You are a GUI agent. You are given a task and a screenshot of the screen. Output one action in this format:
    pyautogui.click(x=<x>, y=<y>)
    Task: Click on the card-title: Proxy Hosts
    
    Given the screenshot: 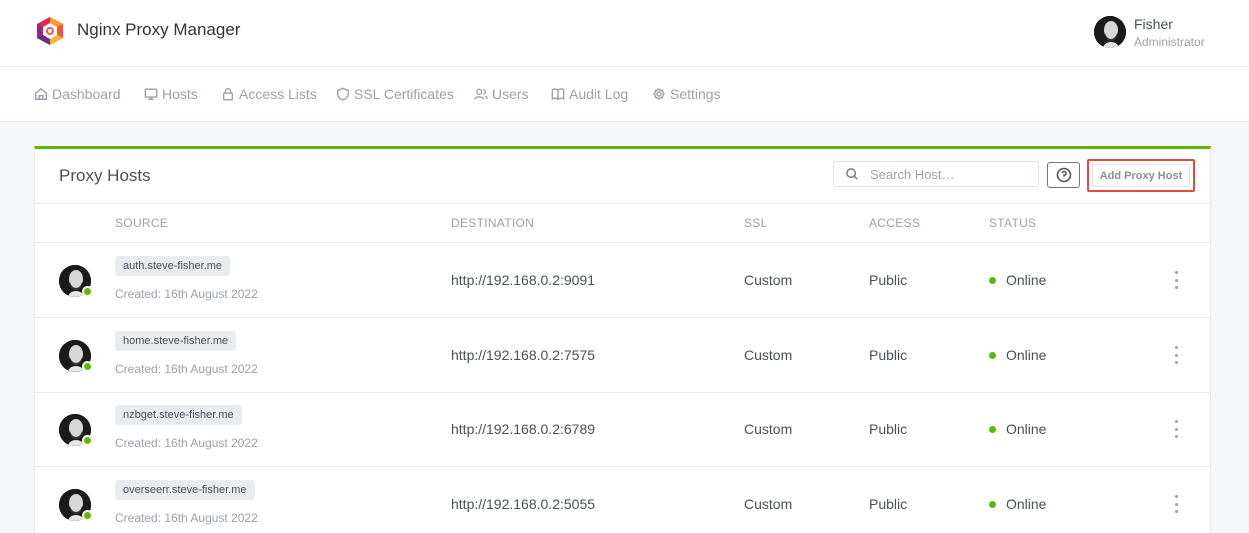 What is the action you would take?
    pyautogui.click(x=105, y=175)
    